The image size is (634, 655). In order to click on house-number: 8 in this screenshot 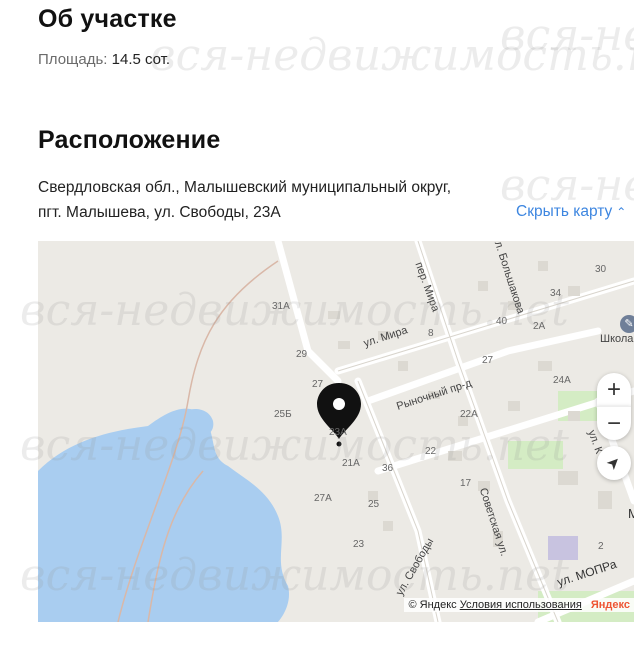, I will do `click(431, 333)`.